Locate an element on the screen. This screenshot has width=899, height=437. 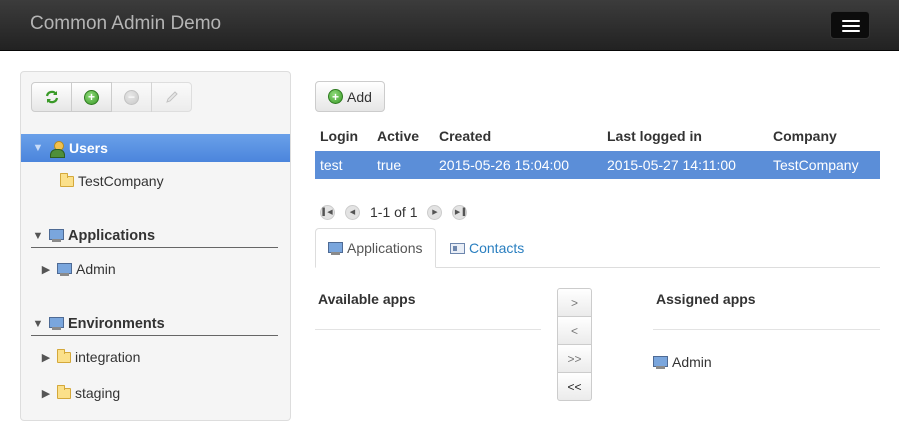
tree-toolbar: + − is located at coordinates (111, 97).